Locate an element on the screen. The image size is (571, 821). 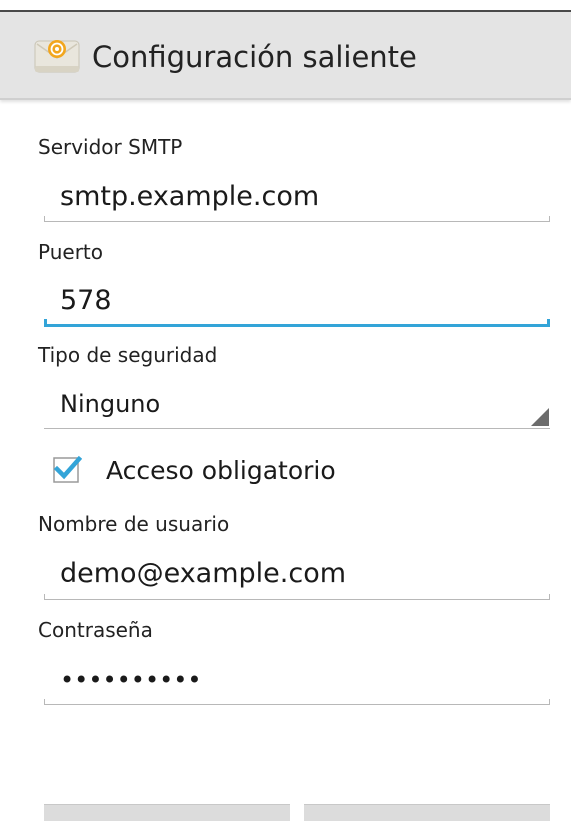
previous-button is located at coordinates (167, 812).